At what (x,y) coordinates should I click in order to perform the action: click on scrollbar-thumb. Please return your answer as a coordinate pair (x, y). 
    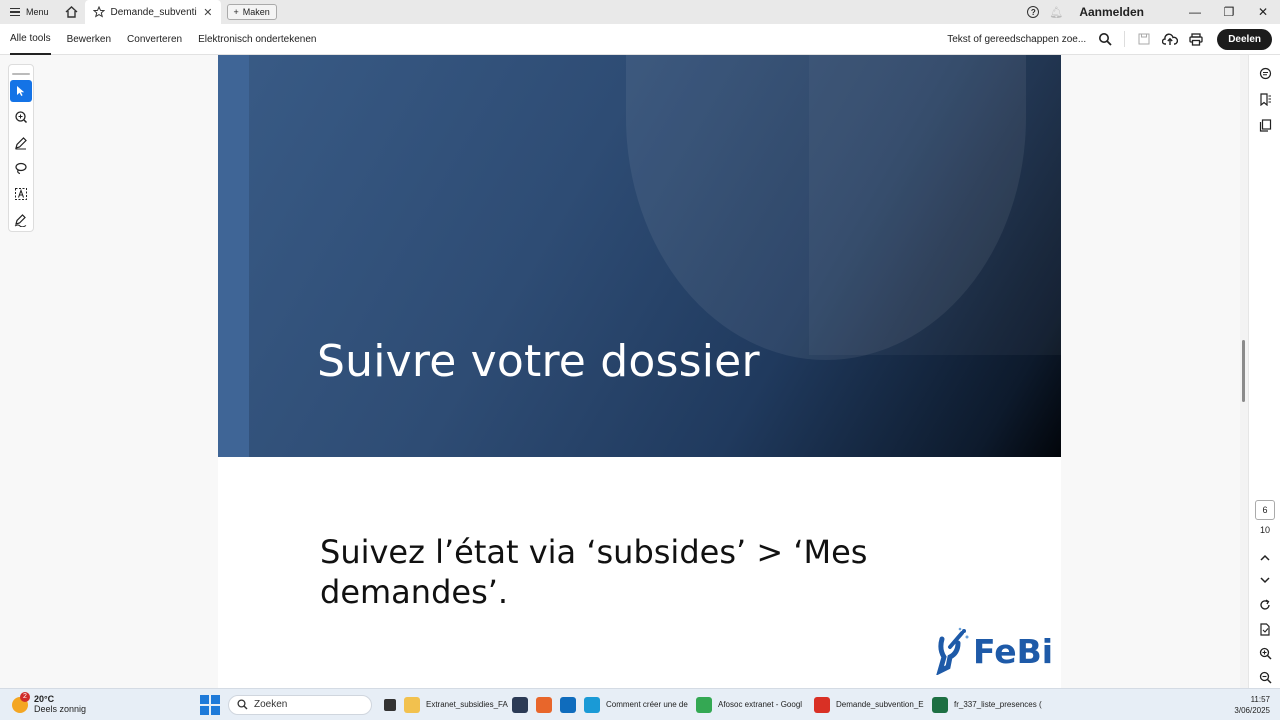
    Looking at the image, I should click on (1243, 371).